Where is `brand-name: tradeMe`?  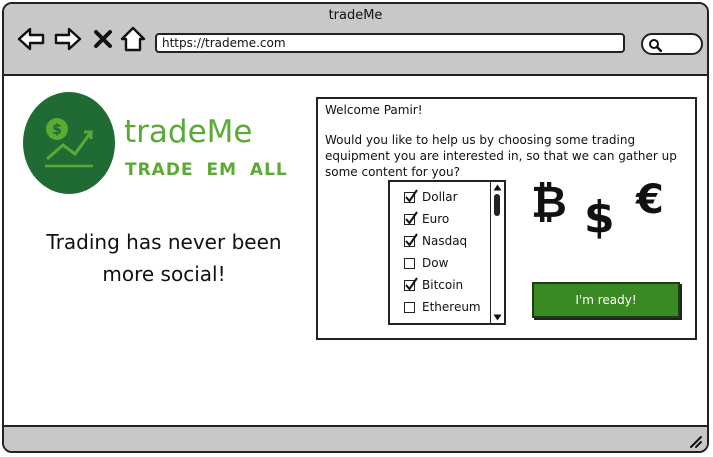 brand-name: tradeMe is located at coordinates (188, 132).